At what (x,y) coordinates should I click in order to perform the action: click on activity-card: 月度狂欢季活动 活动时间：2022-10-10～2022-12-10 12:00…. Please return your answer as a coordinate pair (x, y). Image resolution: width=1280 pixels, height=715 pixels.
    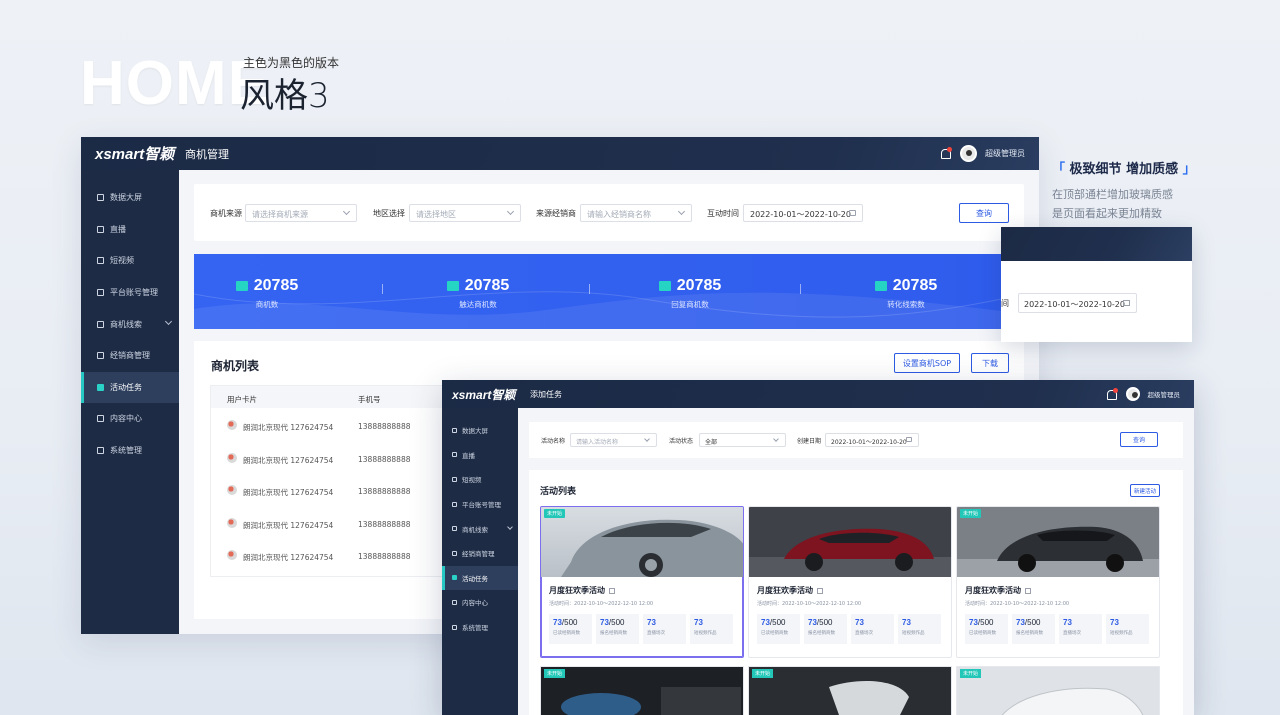
    Looking at the image, I should click on (850, 582).